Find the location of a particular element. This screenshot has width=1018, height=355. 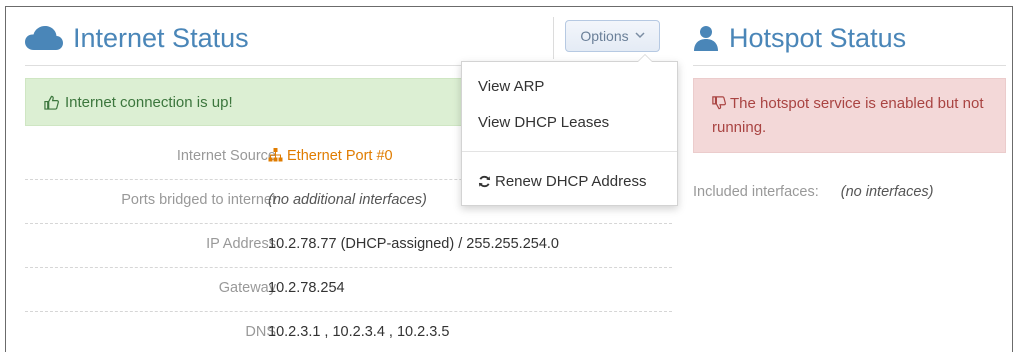

refresh-icon is located at coordinates (484, 181).